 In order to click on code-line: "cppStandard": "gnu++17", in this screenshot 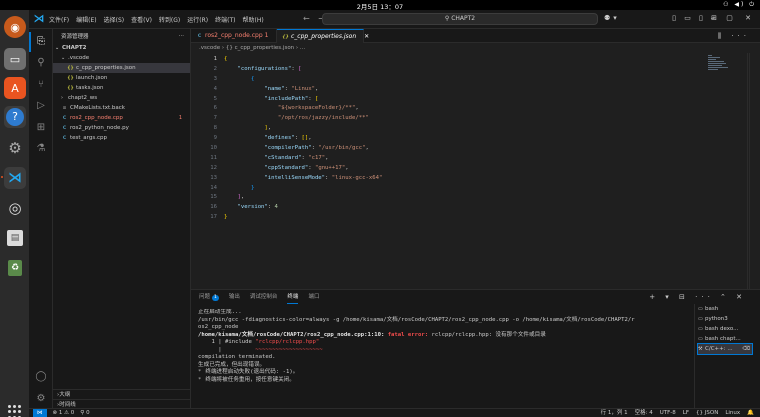, I will do `click(306, 167)`.